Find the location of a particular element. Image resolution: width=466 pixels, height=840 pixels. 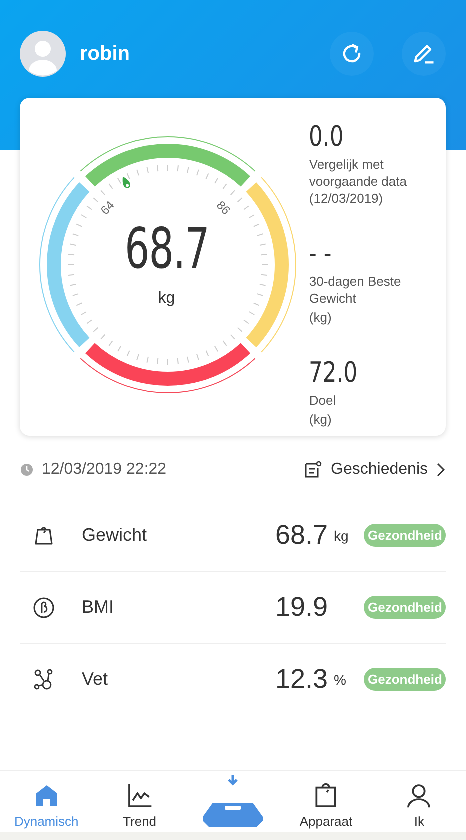

avatar is located at coordinates (43, 54).